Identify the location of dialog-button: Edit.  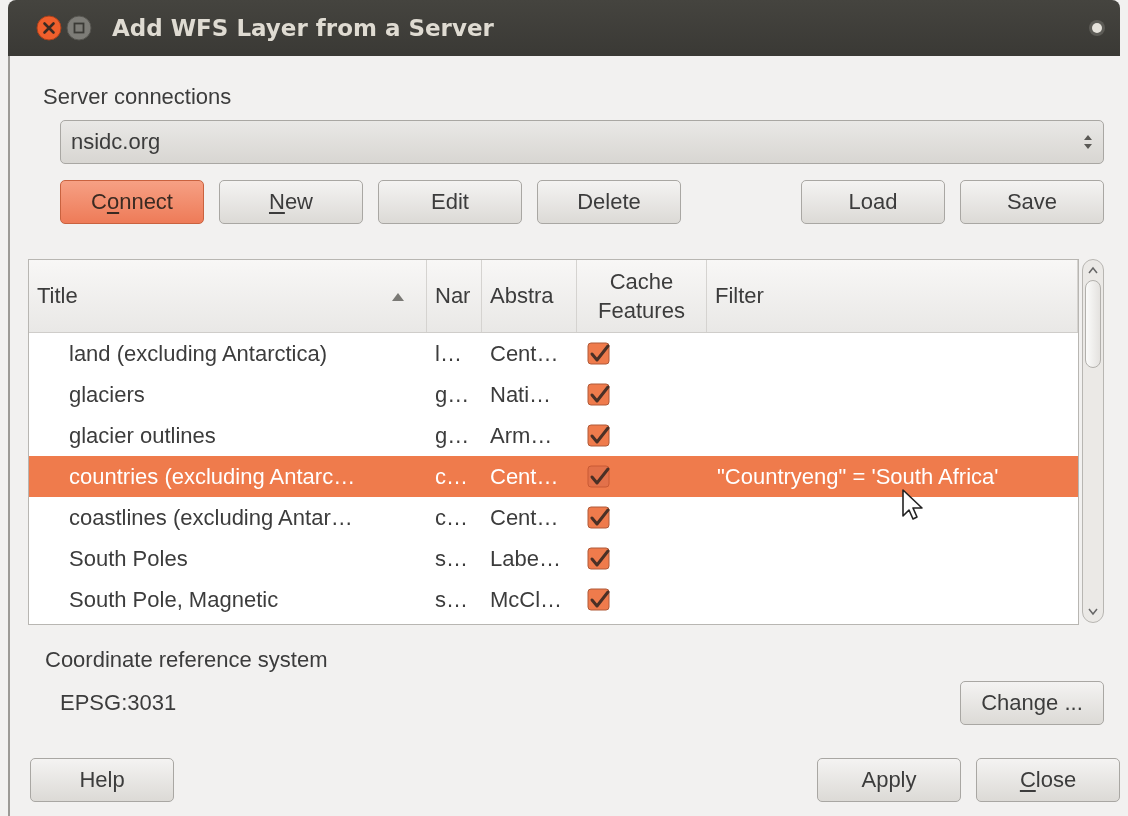
(450, 202).